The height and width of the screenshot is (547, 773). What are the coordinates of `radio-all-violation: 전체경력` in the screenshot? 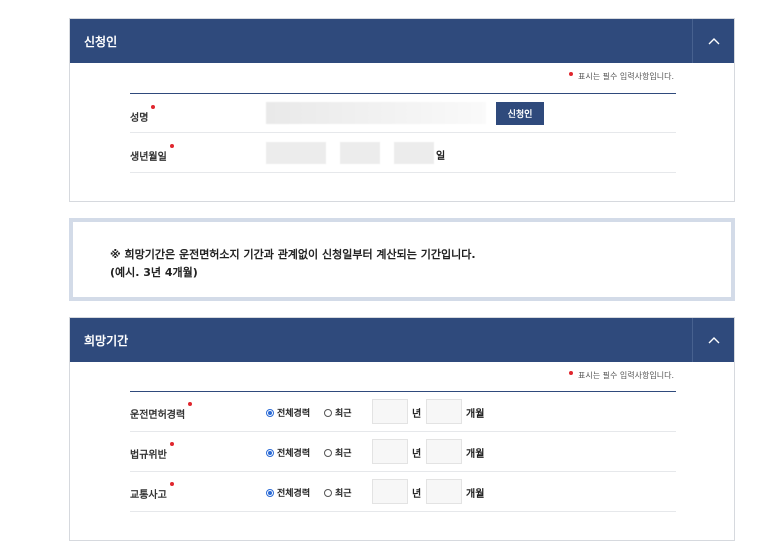 It's located at (288, 452).